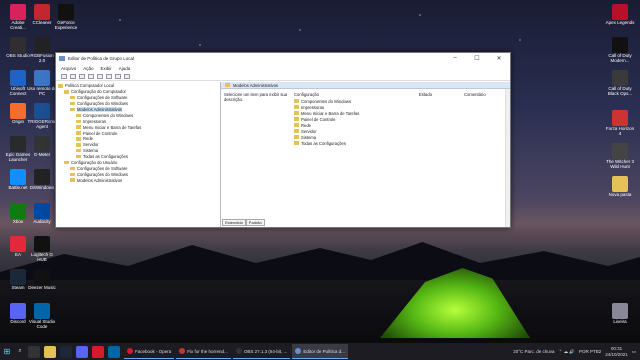 Image resolution: width=640 pixels, height=360 pixels. What do you see at coordinates (68, 68) in the screenshot?
I see `menu-arquivo: Arquivo` at bounding box center [68, 68].